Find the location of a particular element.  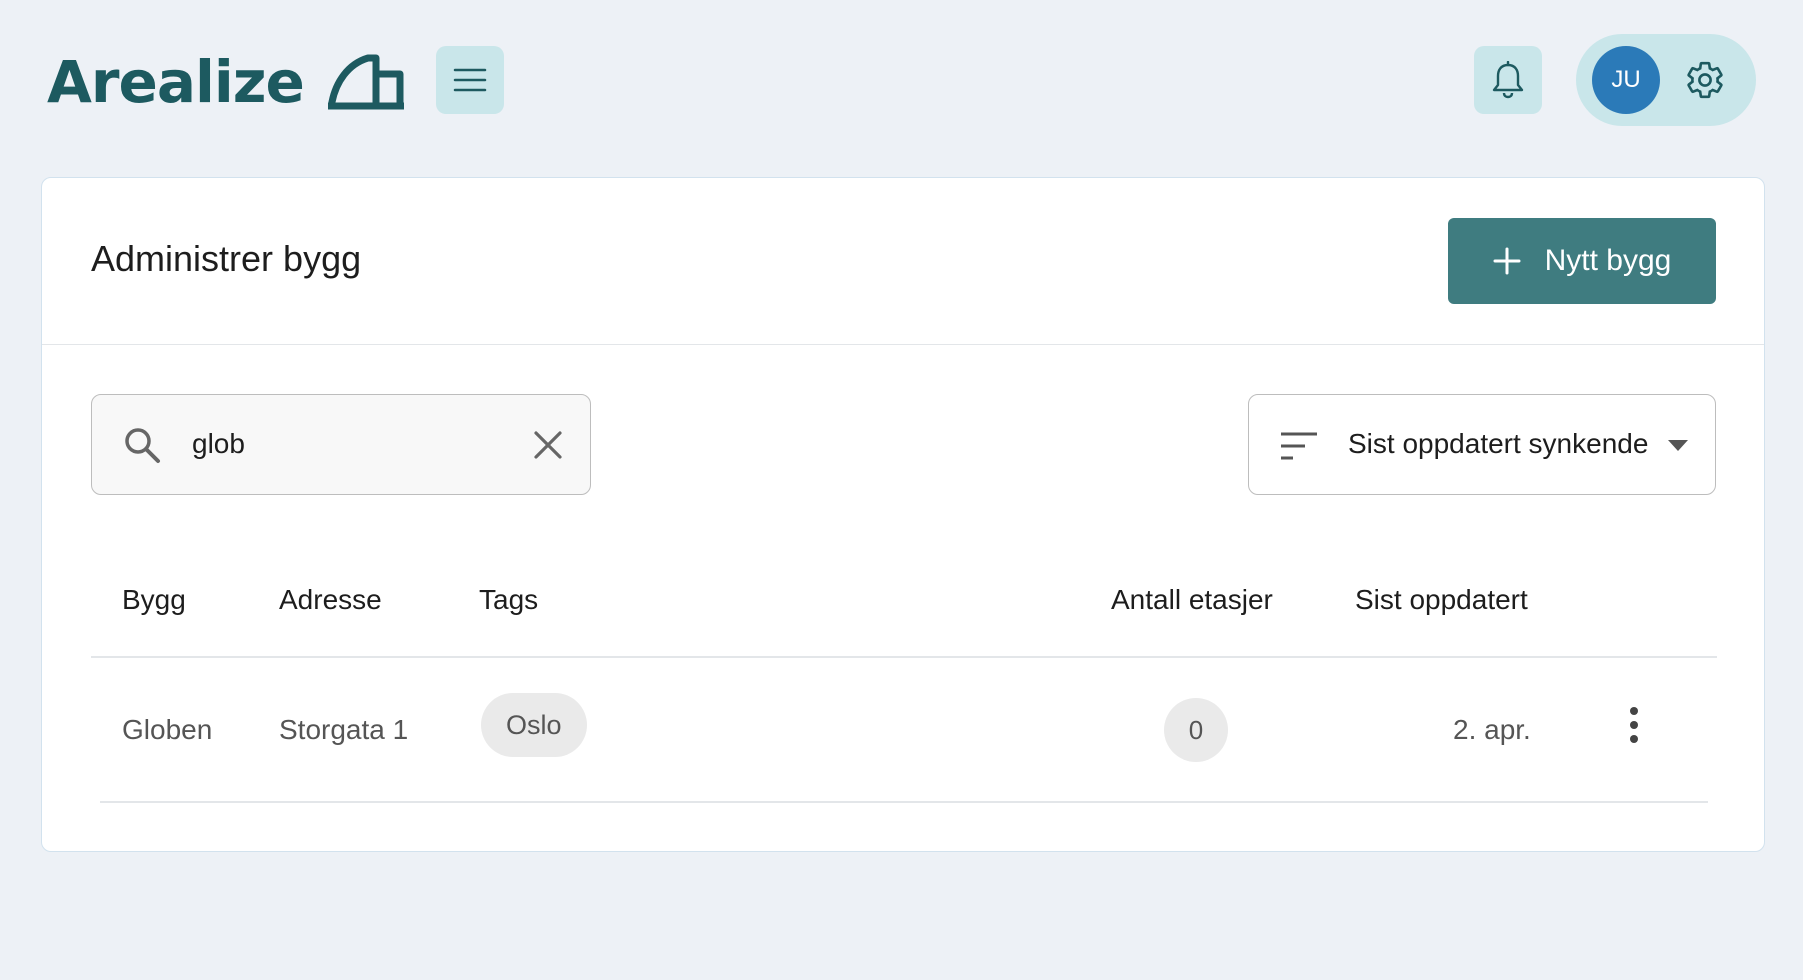

plus-icon is located at coordinates (1507, 261).